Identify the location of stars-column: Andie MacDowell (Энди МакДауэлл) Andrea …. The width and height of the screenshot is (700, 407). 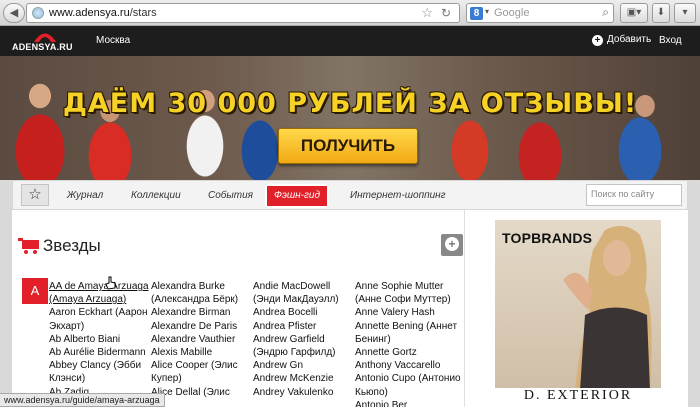
(305, 339).